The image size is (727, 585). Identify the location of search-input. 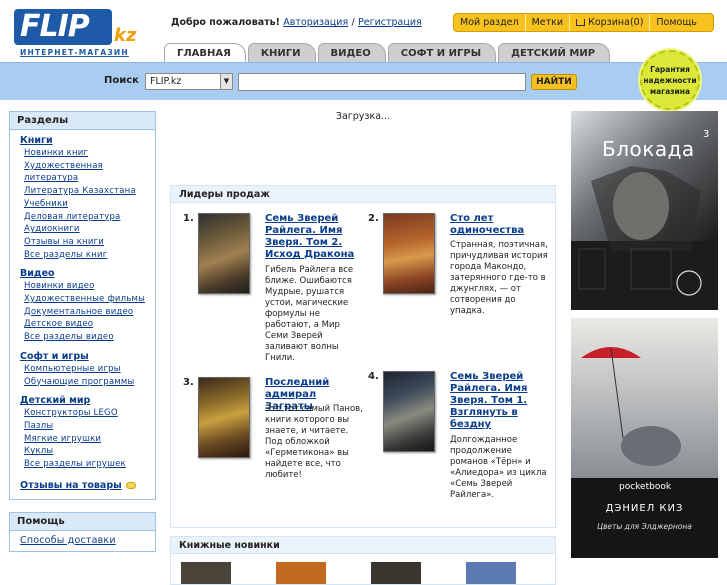
(382, 82).